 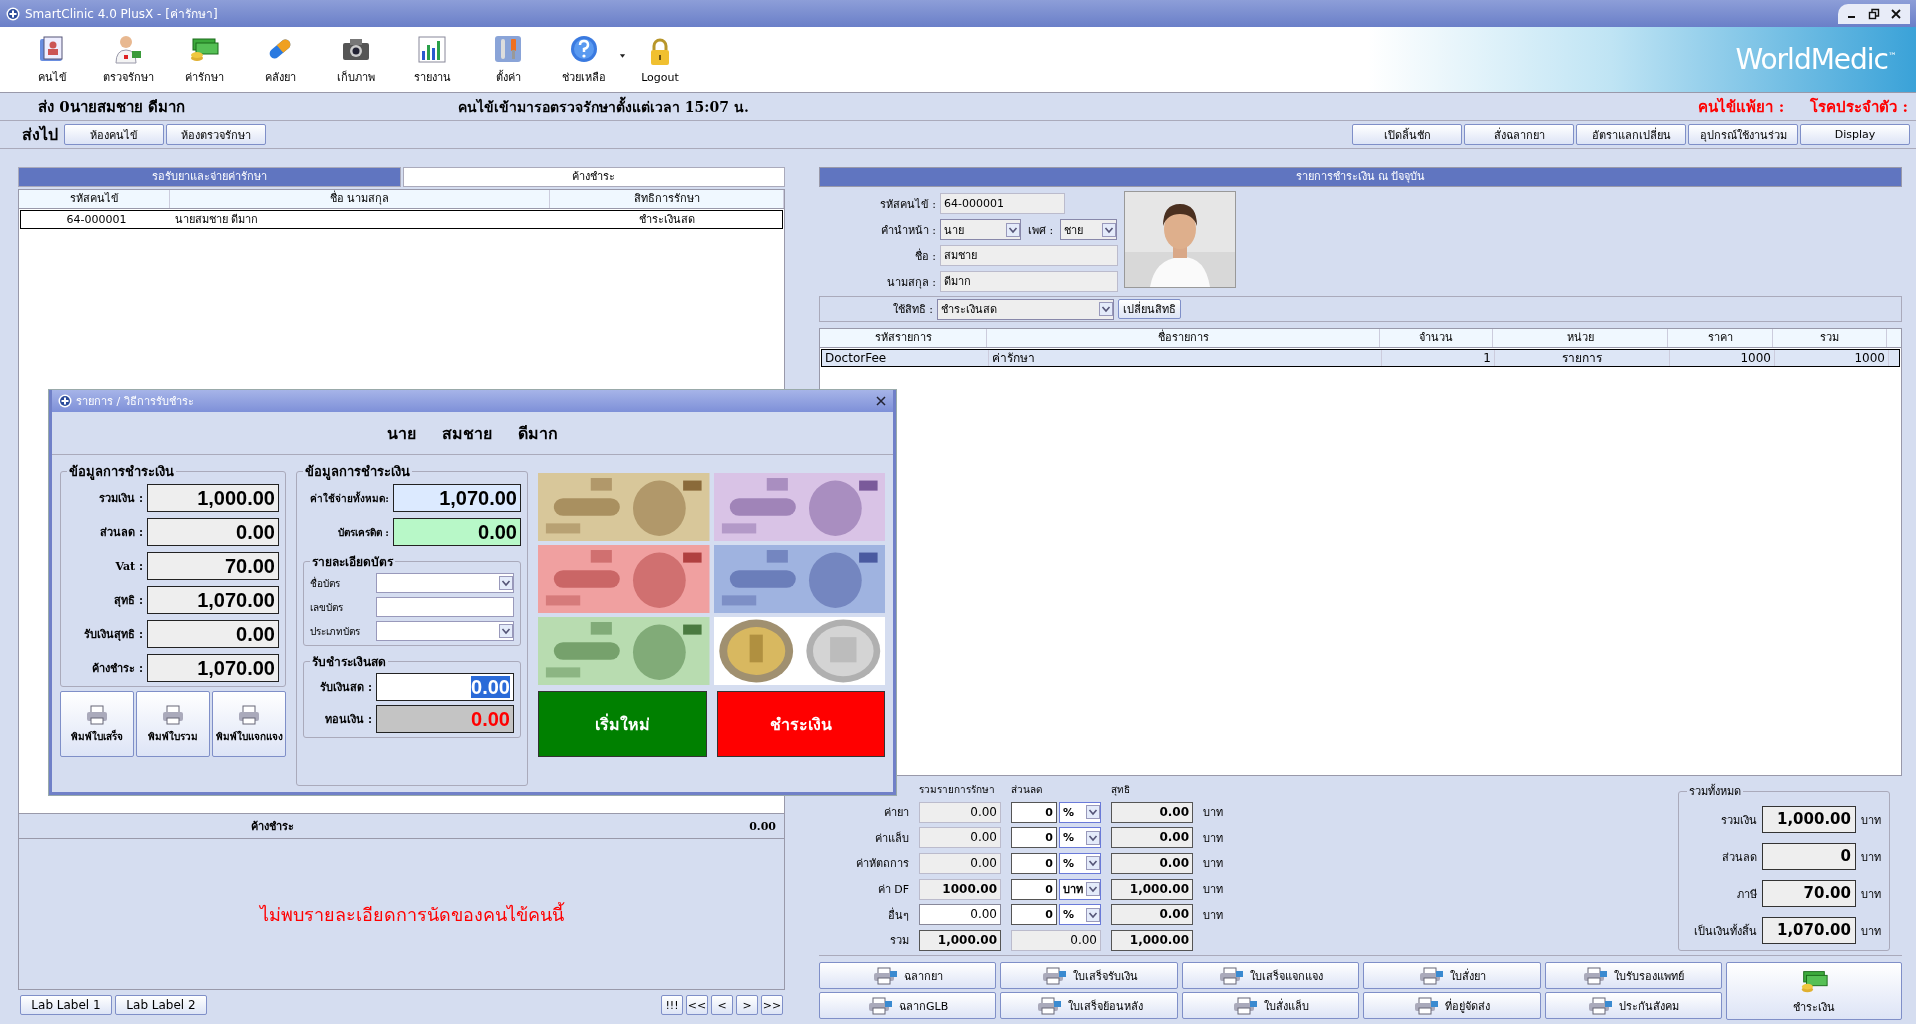 What do you see at coordinates (772, 1005) in the screenshot?
I see `navigation-button: >>` at bounding box center [772, 1005].